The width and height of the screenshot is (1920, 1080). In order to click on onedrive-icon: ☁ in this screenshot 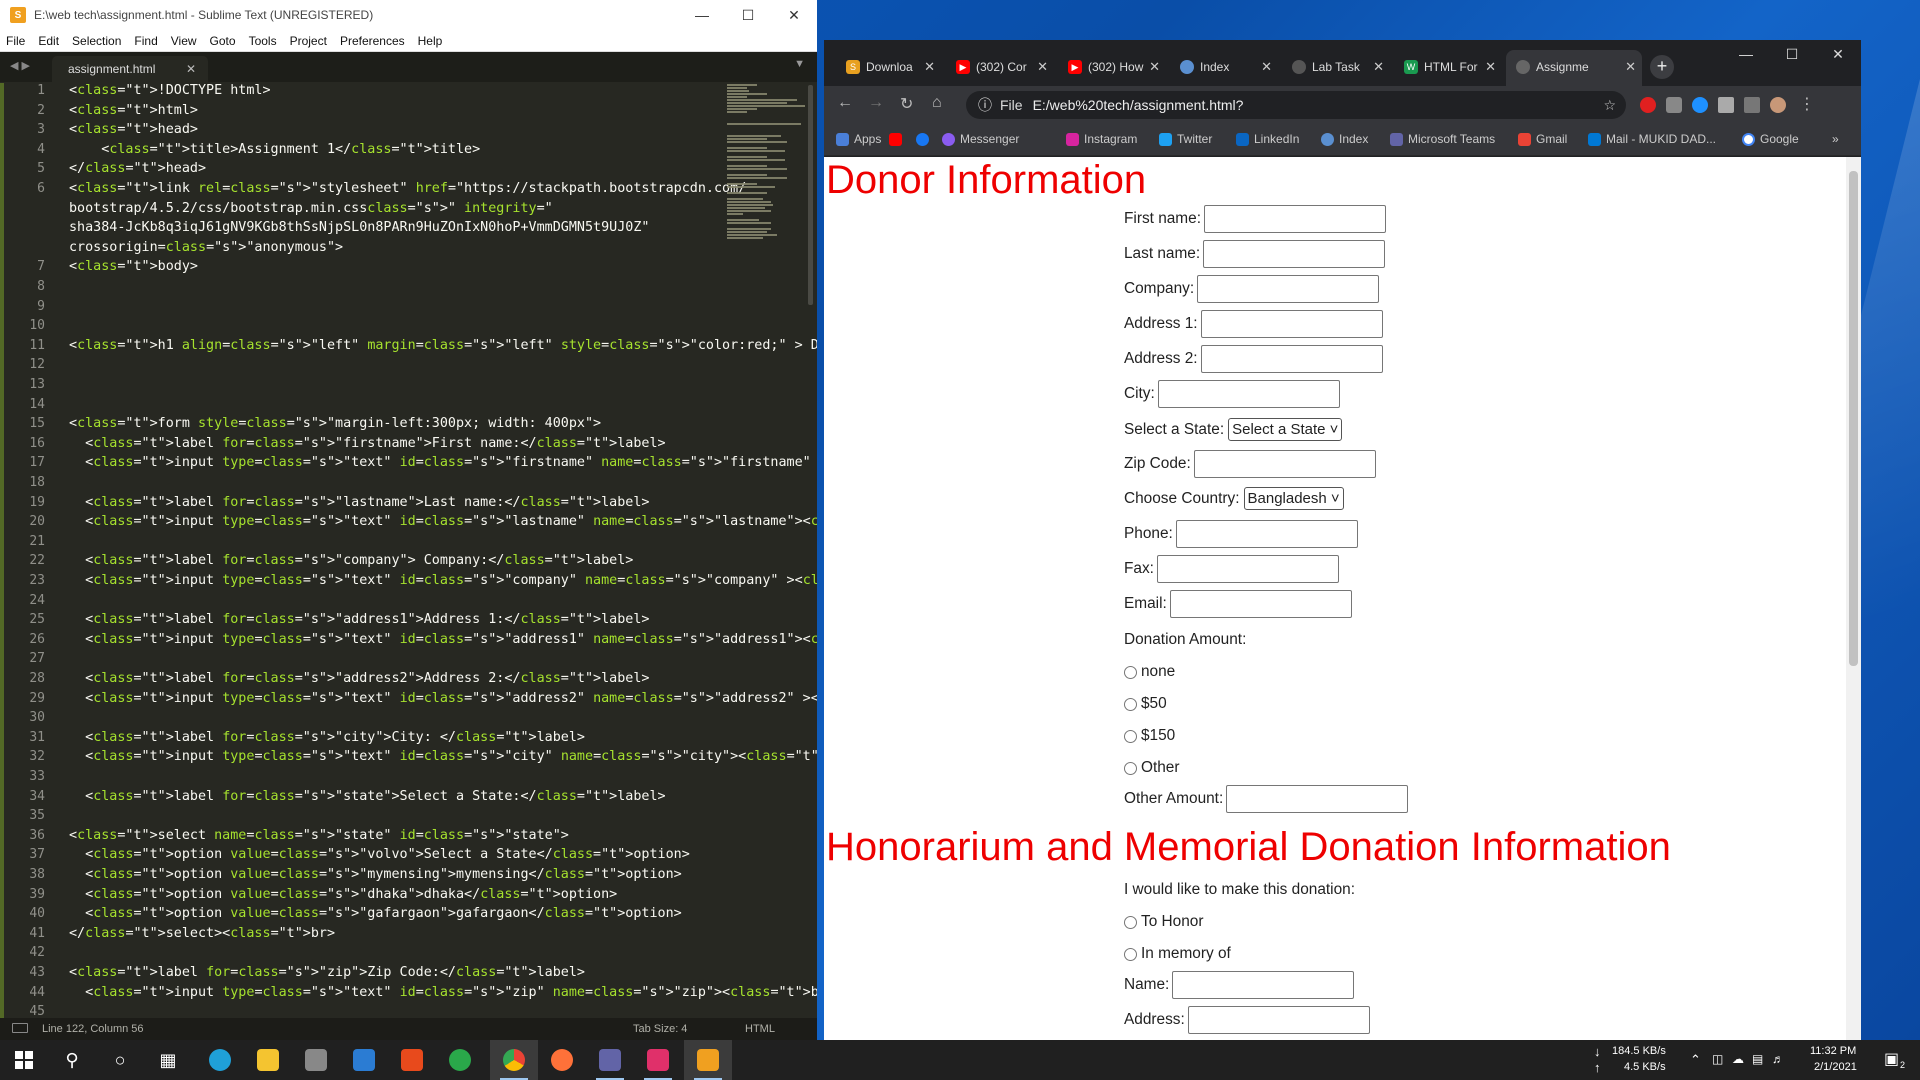, I will do `click(1738, 1059)`.